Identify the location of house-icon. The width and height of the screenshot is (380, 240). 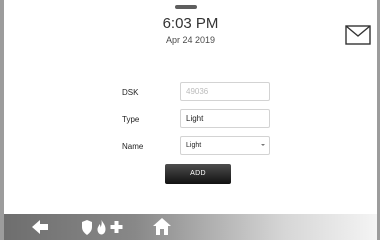
(162, 227).